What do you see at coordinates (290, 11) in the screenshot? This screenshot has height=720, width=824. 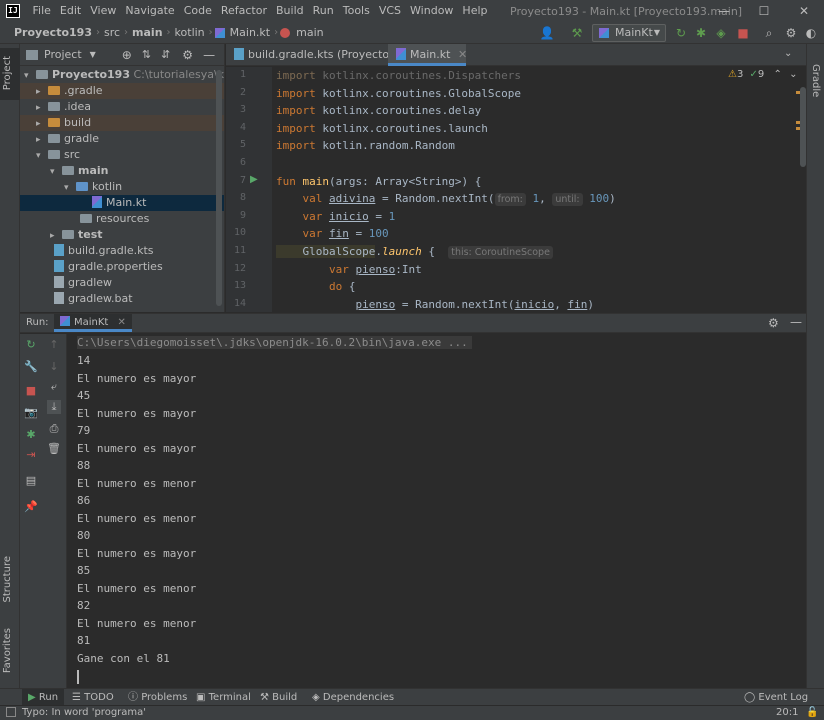 I see `menu-build: Build` at bounding box center [290, 11].